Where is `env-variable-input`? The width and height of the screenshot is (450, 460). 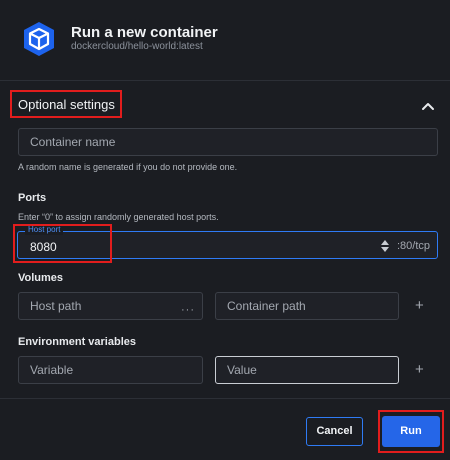
env-variable-input is located at coordinates (110, 370).